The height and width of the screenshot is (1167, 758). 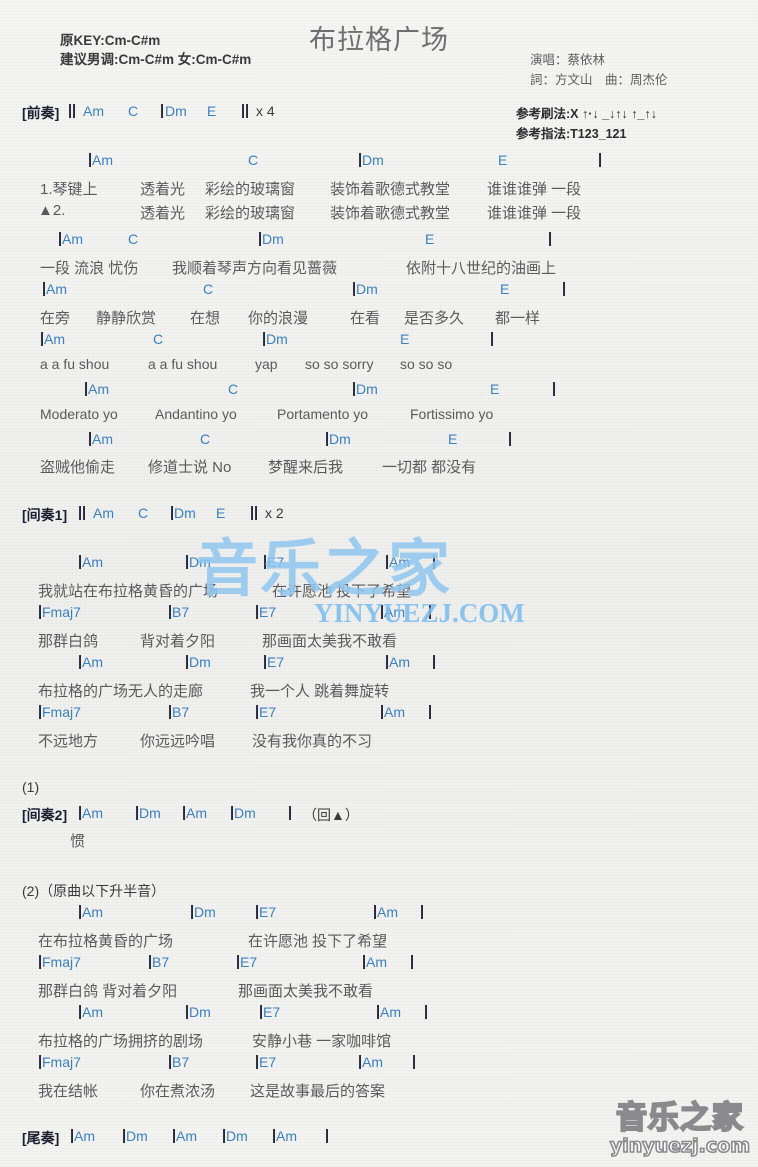 I want to click on verse1-chords-c: | Am C | Dm E |, so click(x=379, y=293).